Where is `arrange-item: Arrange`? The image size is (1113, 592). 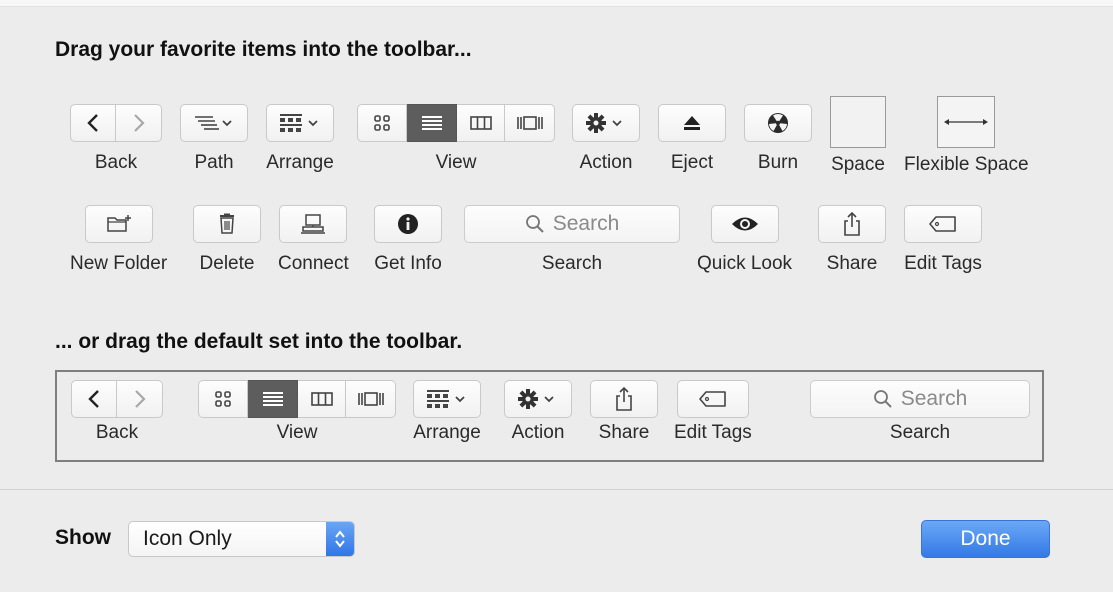
arrange-item: Arrange is located at coordinates (300, 139).